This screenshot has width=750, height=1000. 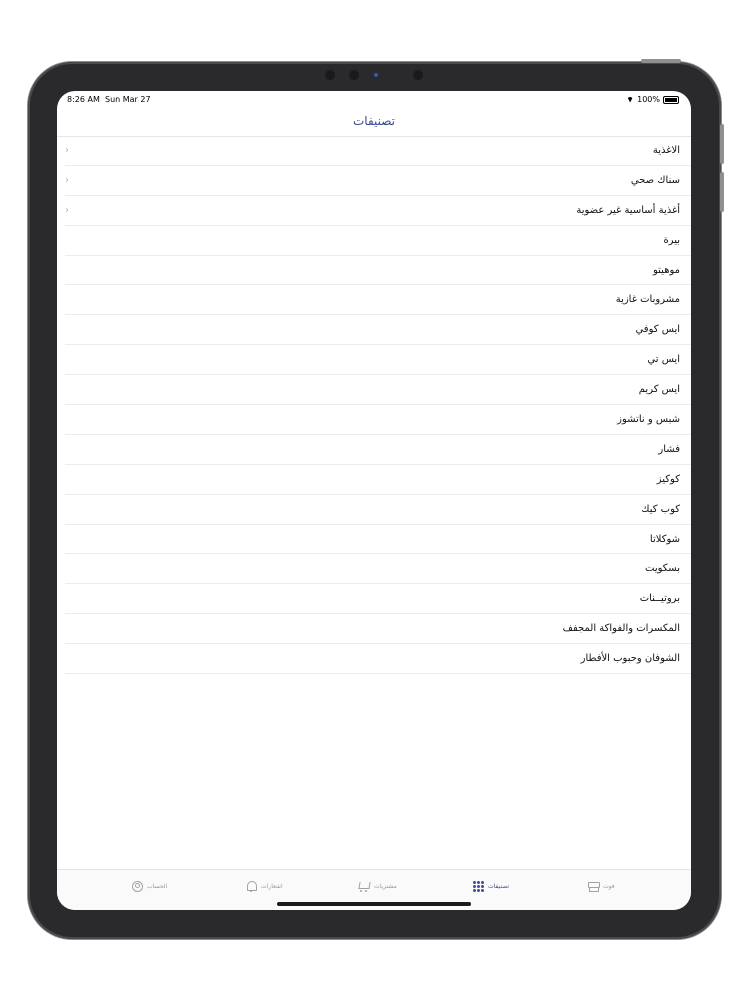 What do you see at coordinates (630, 659) in the screenshot?
I see `category-label: الشوفان وحبوب الأفطار` at bounding box center [630, 659].